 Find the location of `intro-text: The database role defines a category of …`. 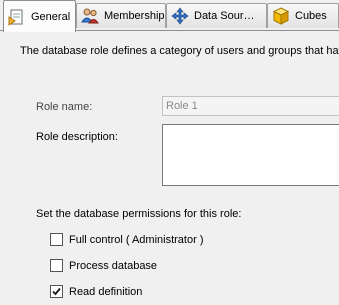

intro-text: The database role defines a category of … is located at coordinates (179, 51).